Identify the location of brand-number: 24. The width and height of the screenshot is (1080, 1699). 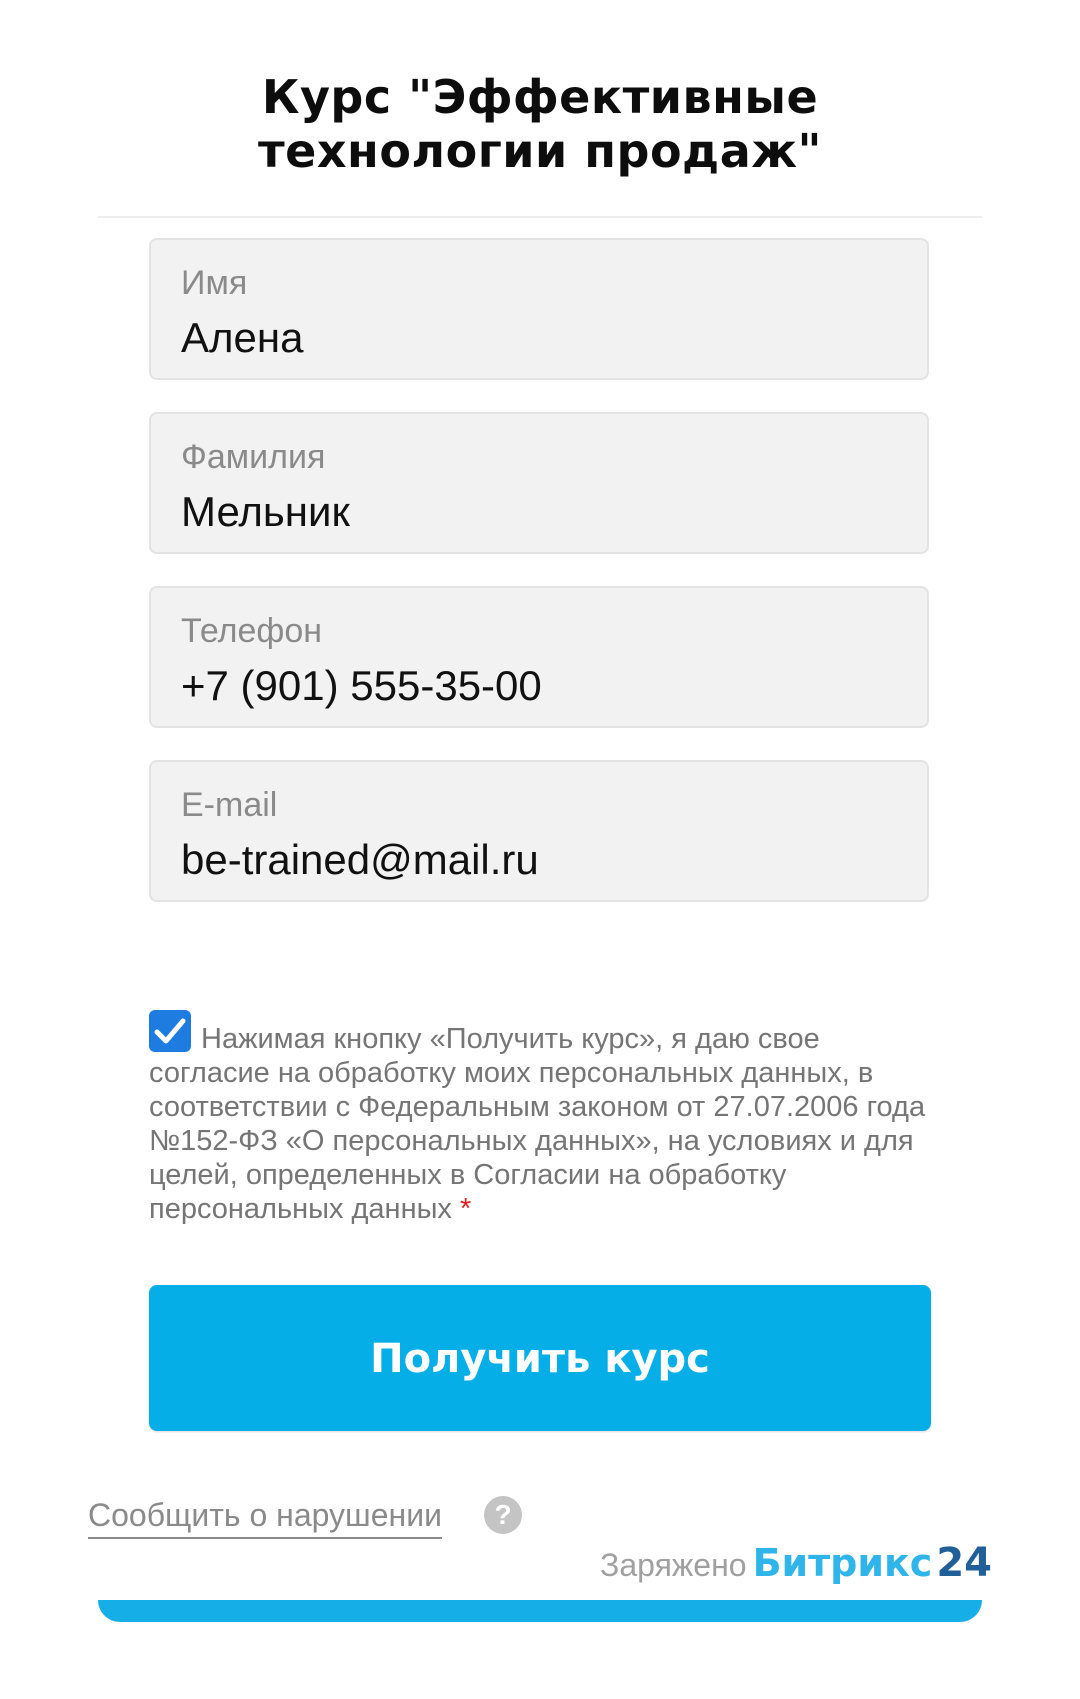
(964, 1563).